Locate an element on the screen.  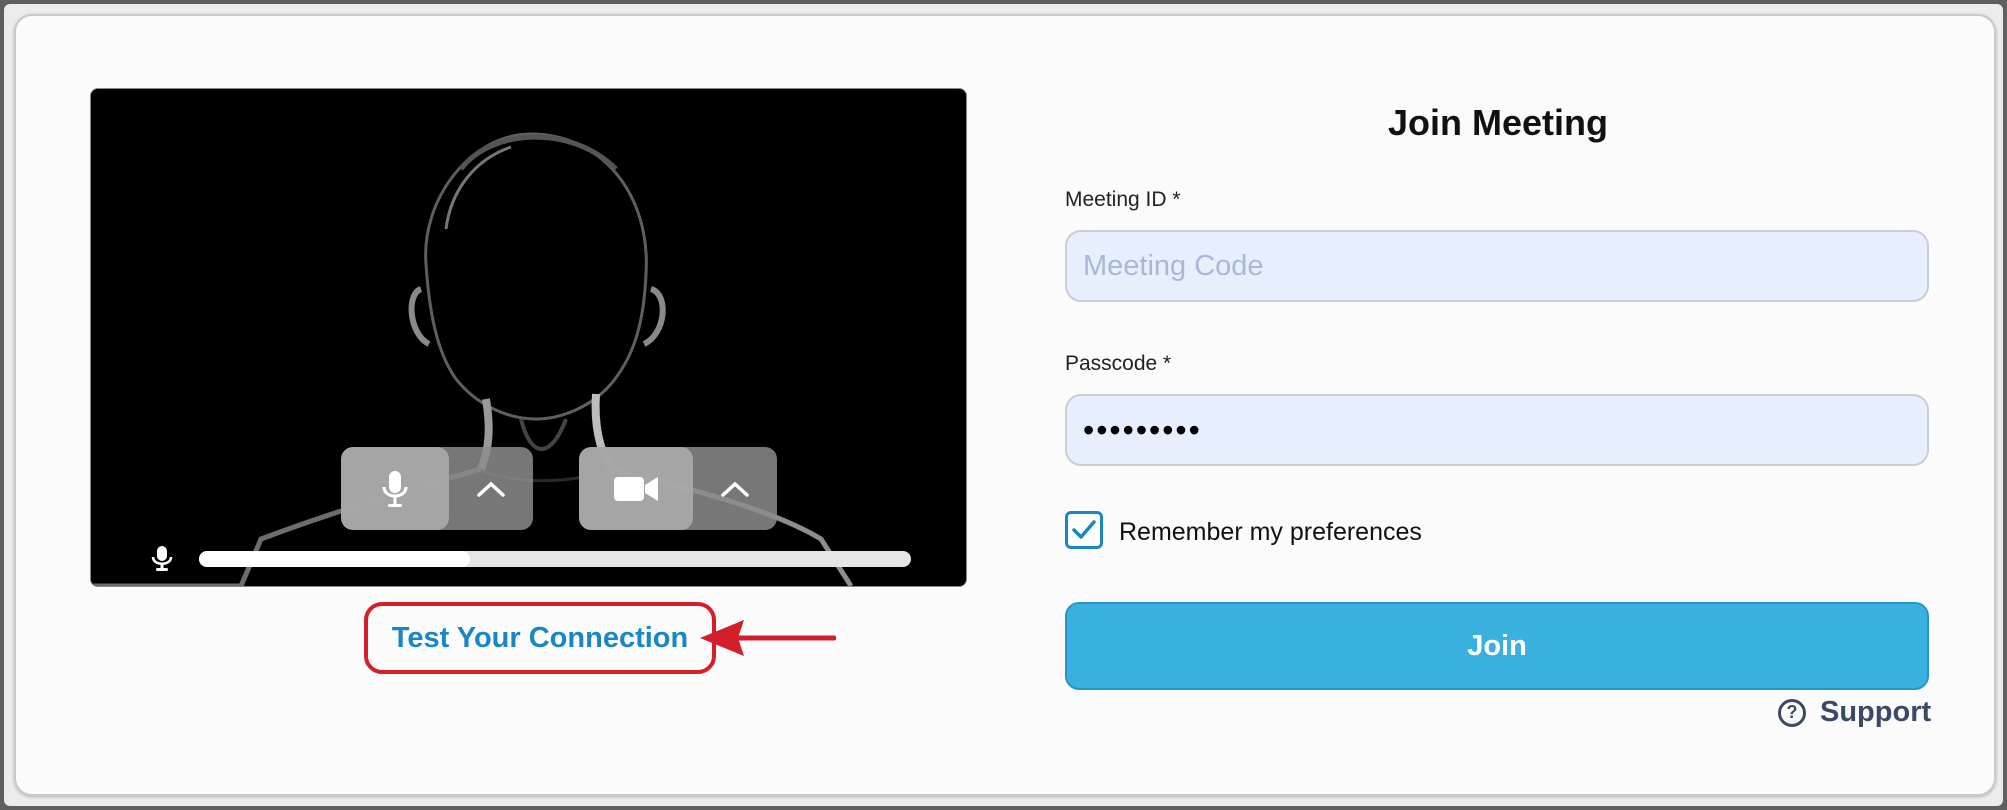
join-button-label: Join is located at coordinates (1497, 645).